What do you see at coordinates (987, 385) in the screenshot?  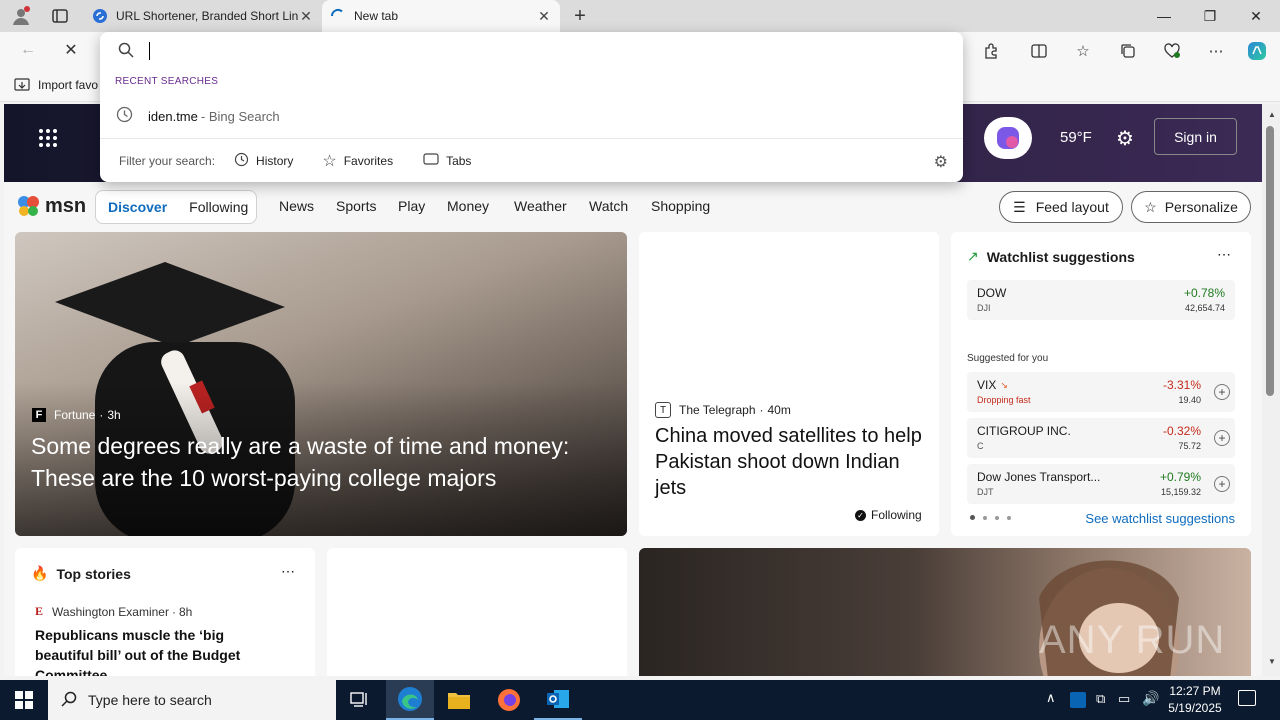 I see `stock-name: VIX` at bounding box center [987, 385].